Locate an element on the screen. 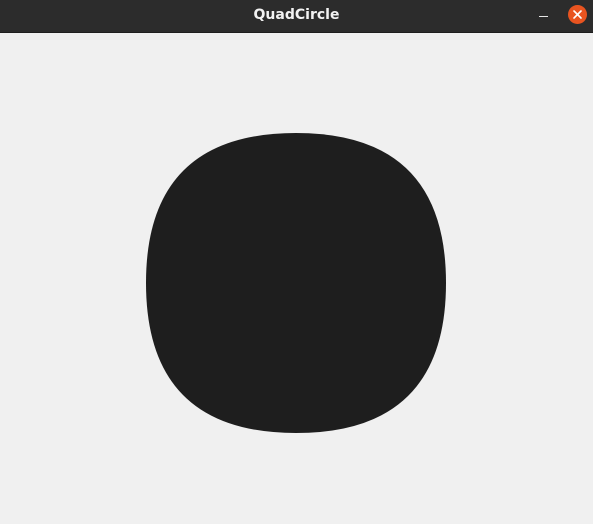  minimize-button is located at coordinates (544, 16).